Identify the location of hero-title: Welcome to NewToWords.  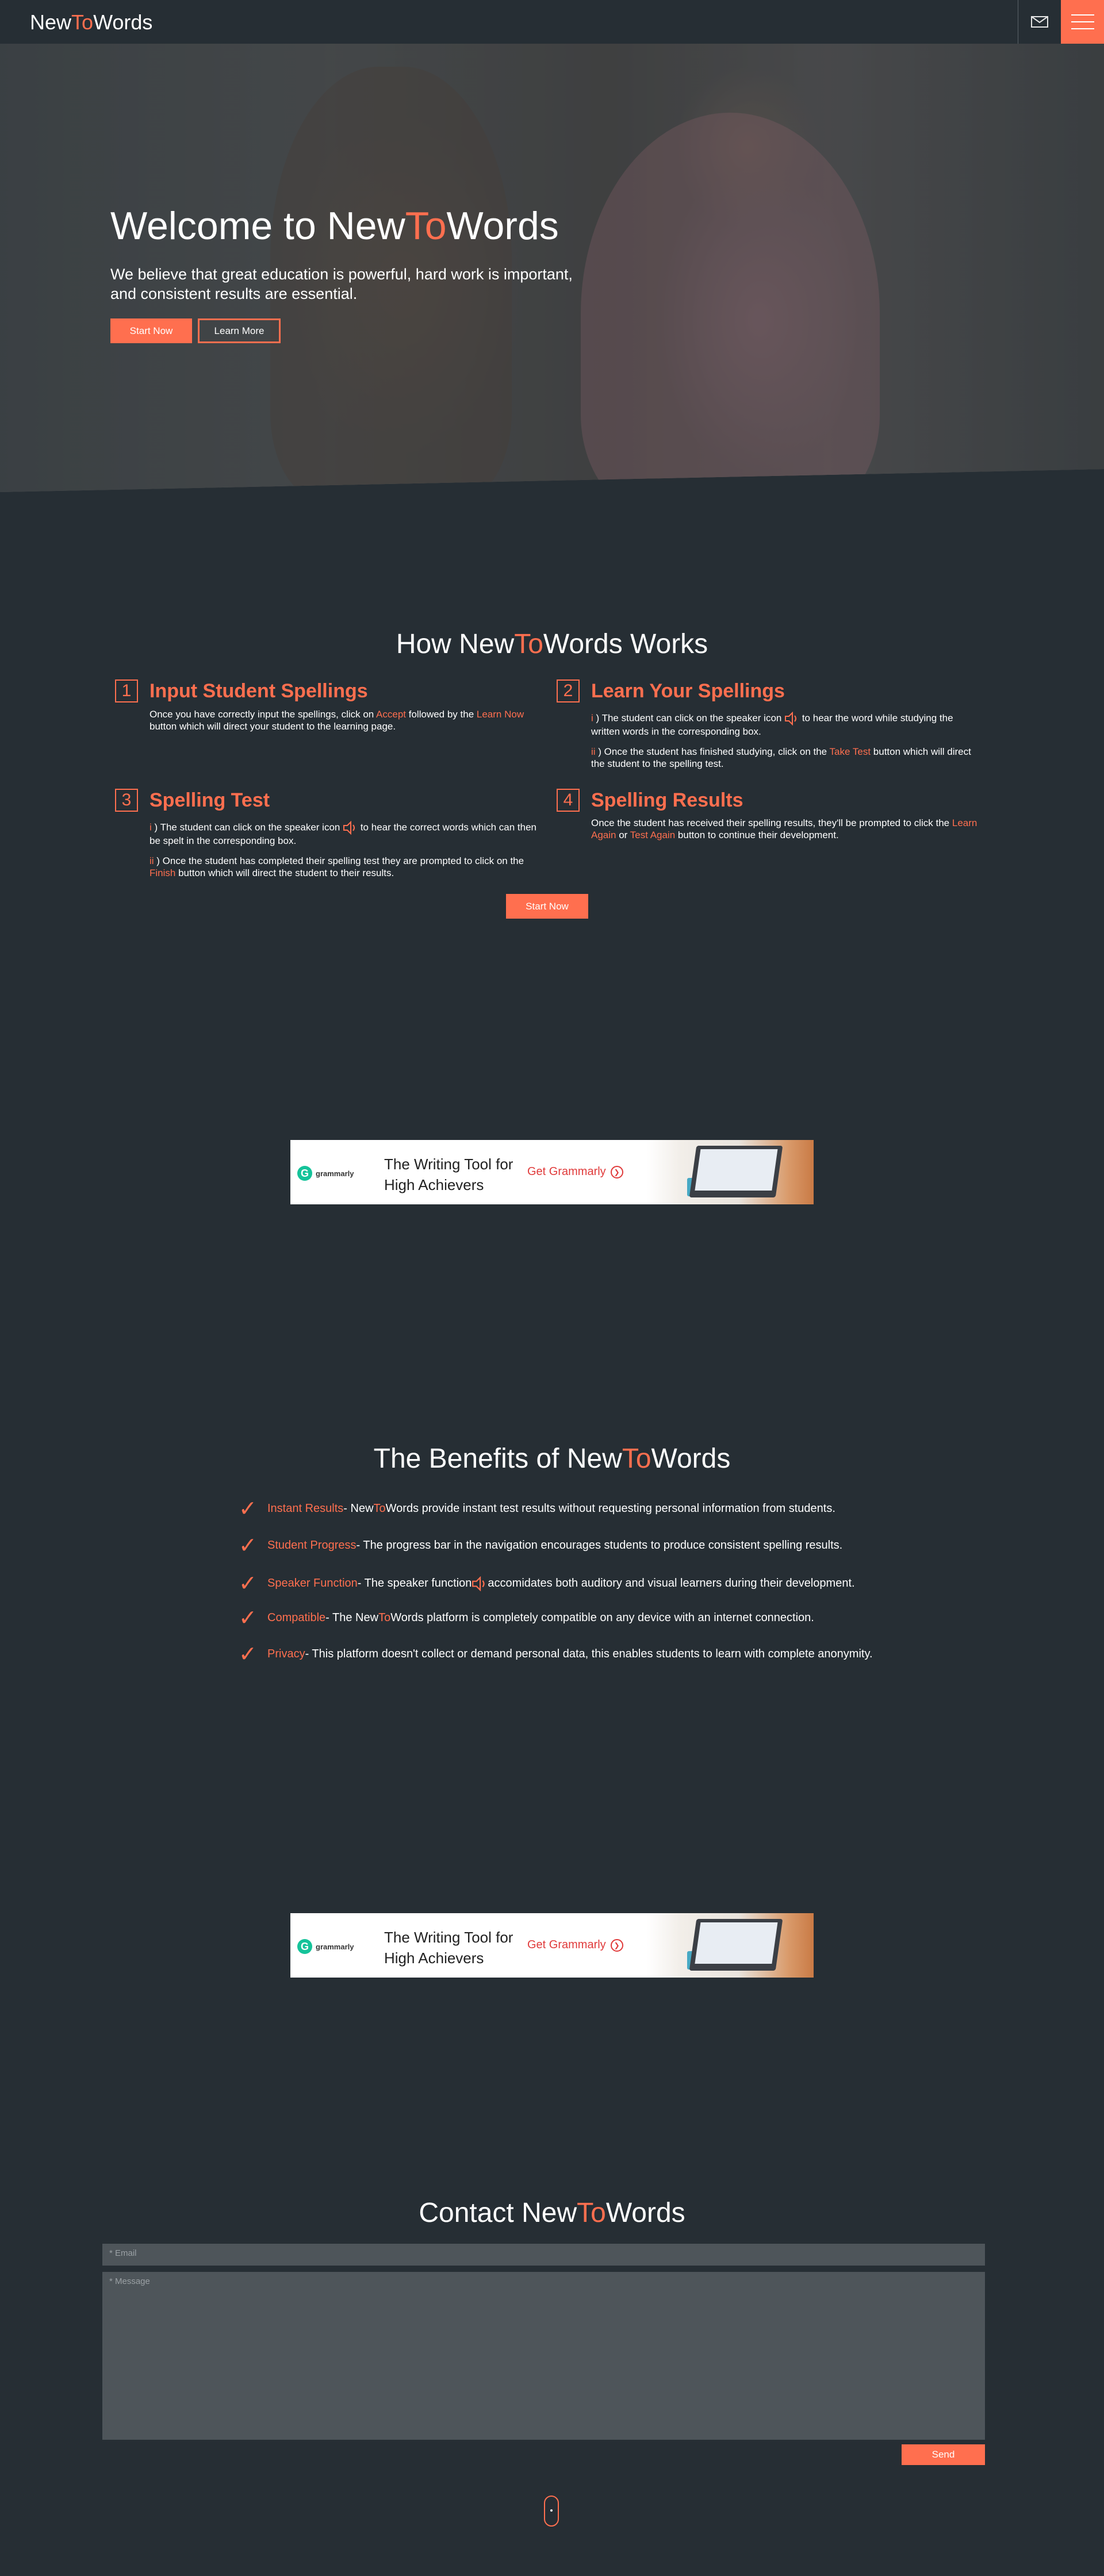
(334, 226).